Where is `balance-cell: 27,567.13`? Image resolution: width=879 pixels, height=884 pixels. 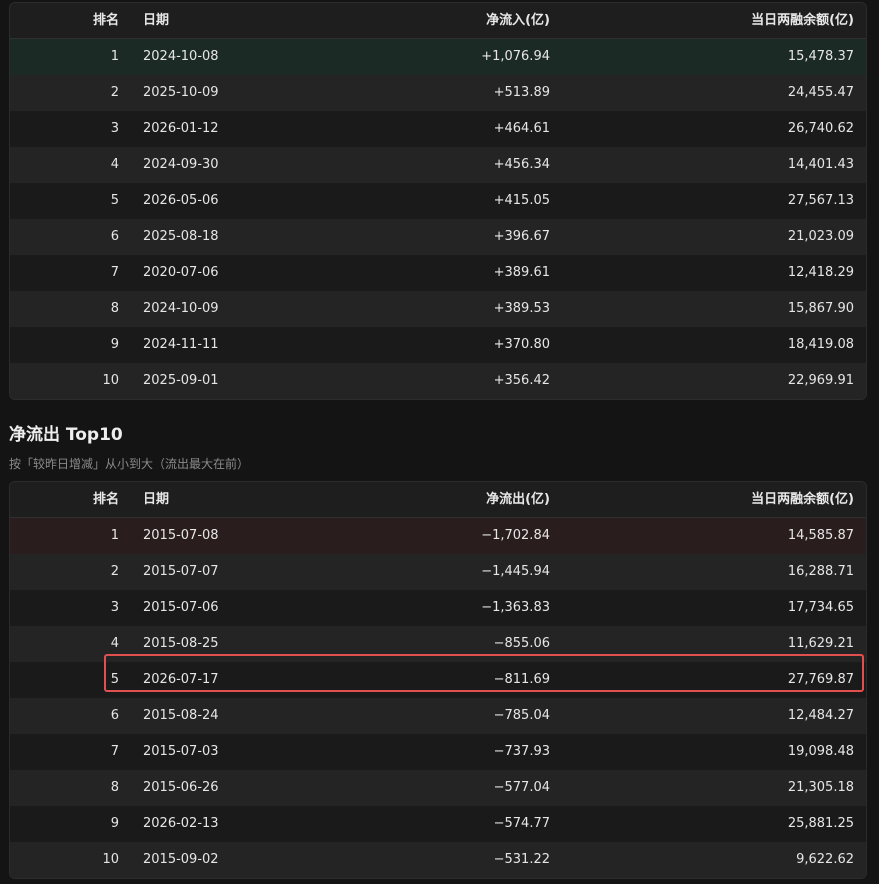
balance-cell: 27,567.13 is located at coordinates (820, 200).